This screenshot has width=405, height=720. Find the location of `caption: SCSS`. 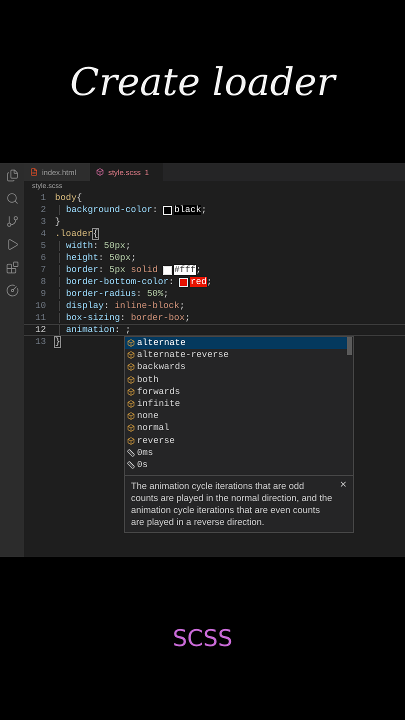

caption: SCSS is located at coordinates (202, 639).